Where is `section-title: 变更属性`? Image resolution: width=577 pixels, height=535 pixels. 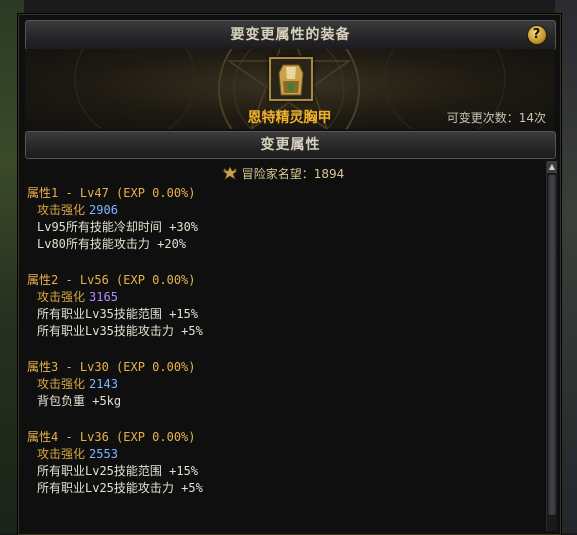 section-title: 变更属性 is located at coordinates (290, 145).